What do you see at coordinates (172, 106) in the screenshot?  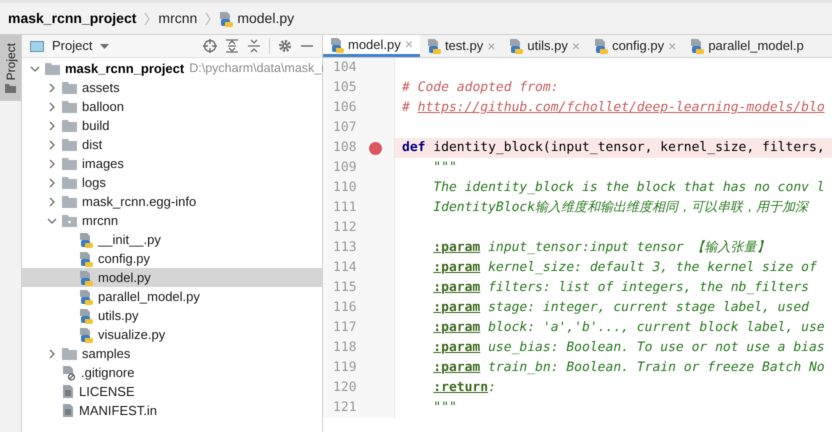 I see `tree-row: balloon` at bounding box center [172, 106].